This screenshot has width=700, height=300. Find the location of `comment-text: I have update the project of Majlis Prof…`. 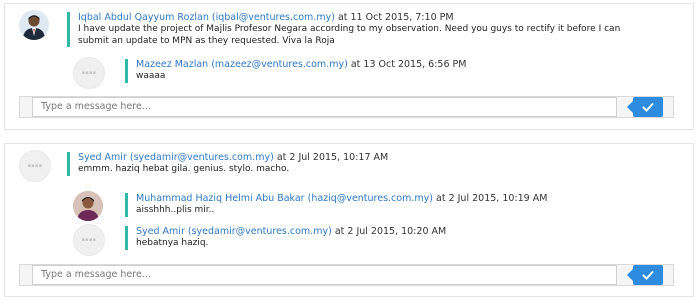

comment-text: I have update the project of Majlis Prof… is located at coordinates (349, 35).